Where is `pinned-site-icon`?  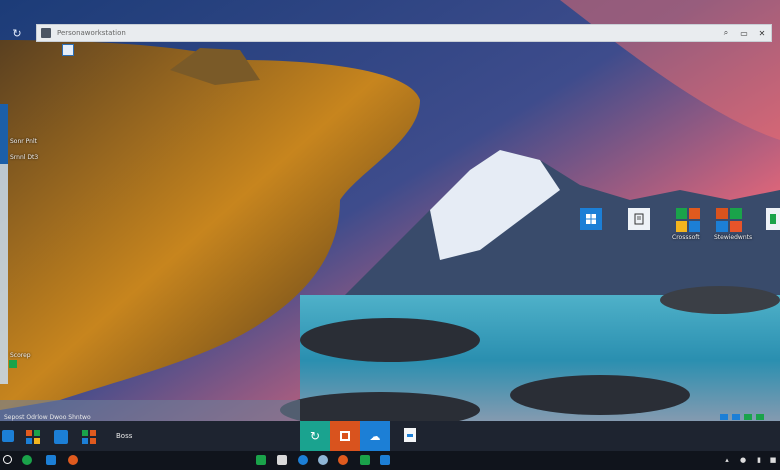 pinned-site-icon is located at coordinates (68, 50).